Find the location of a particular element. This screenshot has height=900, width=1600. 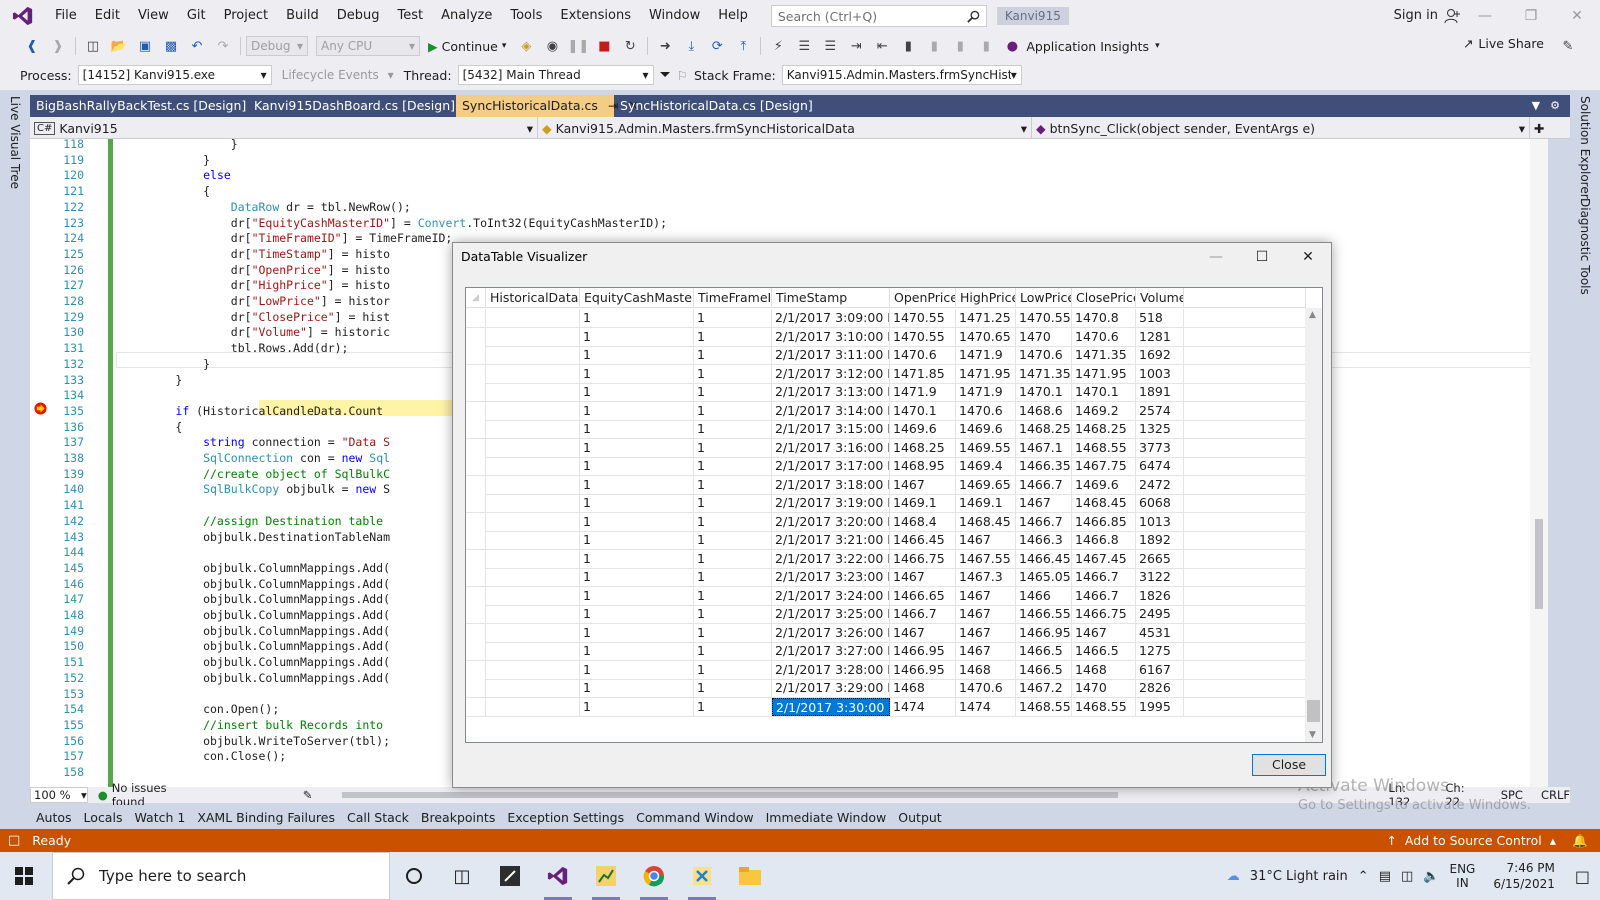

forward-icon: ❱ is located at coordinates (58, 46).